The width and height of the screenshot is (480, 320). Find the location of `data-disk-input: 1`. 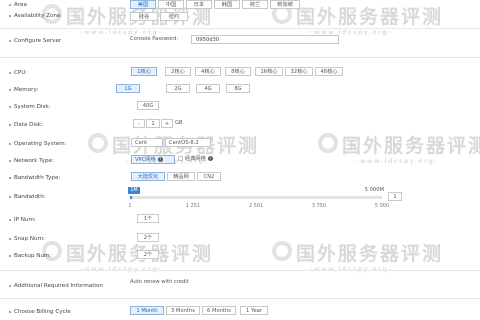

data-disk-input: 1 is located at coordinates (153, 123).